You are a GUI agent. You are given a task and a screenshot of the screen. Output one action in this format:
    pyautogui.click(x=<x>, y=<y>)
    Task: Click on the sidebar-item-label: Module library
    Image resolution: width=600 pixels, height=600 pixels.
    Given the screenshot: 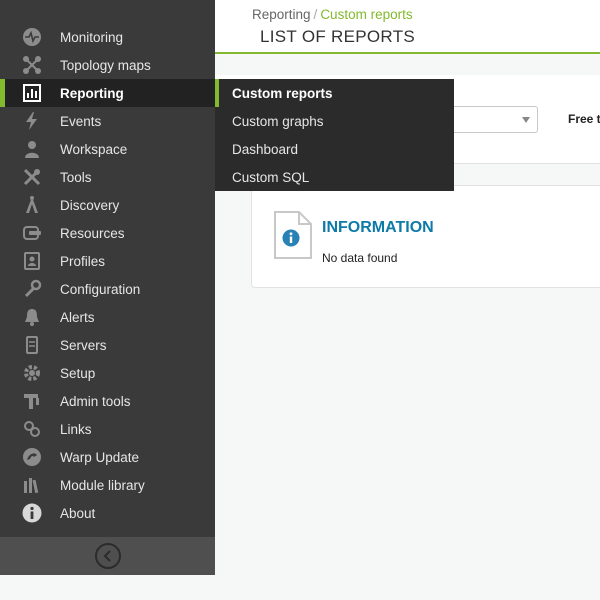 What is the action you would take?
    pyautogui.click(x=102, y=485)
    